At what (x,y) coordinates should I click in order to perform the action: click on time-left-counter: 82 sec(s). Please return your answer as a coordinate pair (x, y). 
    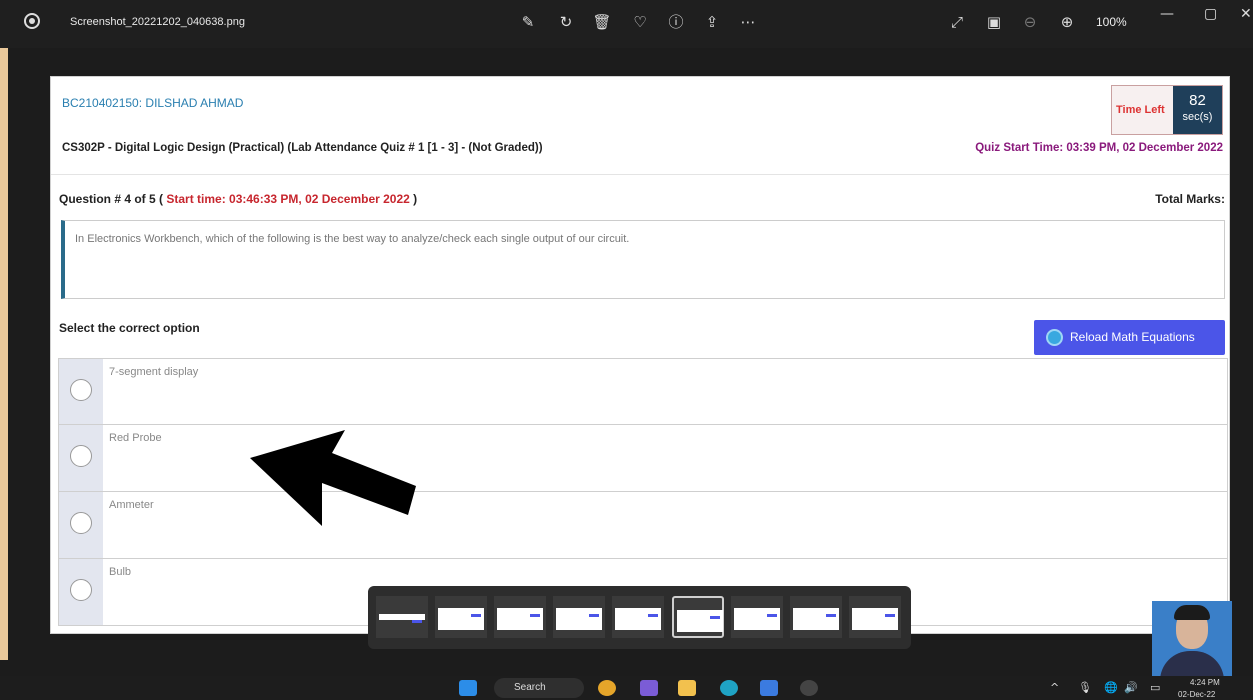
    Looking at the image, I should click on (1197, 110).